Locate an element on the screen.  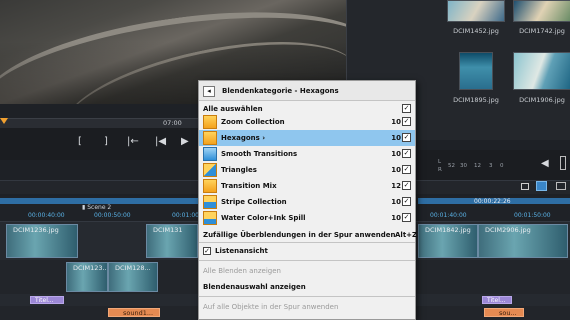
meter-tick-3: 12 is located at coordinates (477, 166).